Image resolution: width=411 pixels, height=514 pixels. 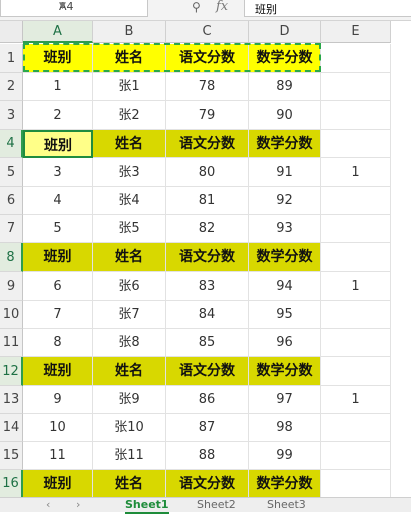 I want to click on cell-d13: 97, so click(x=285, y=400).